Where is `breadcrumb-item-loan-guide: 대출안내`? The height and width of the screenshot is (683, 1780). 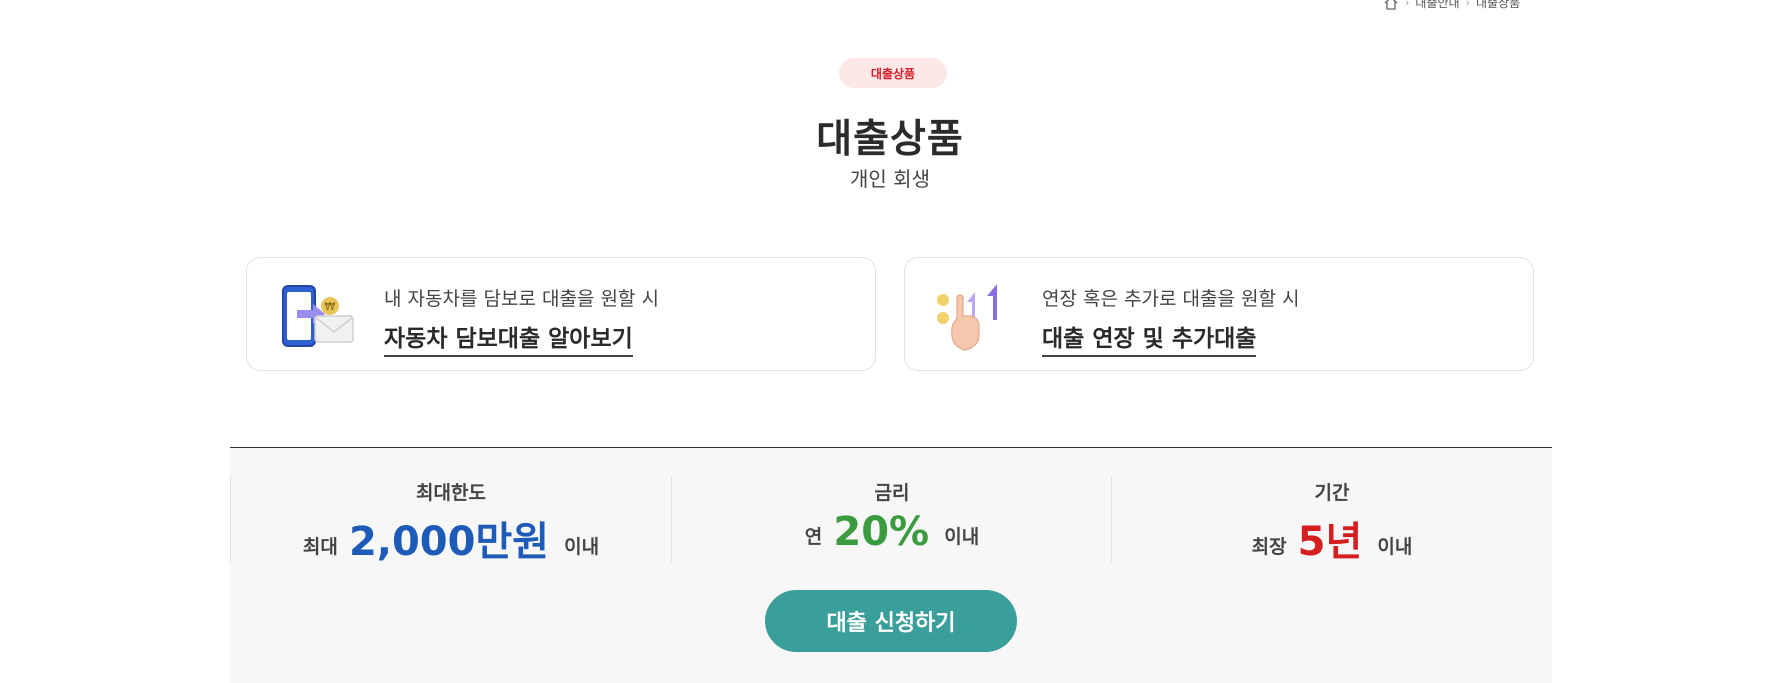
breadcrumb-item-loan-guide: 대출안내 is located at coordinates (1437, 5).